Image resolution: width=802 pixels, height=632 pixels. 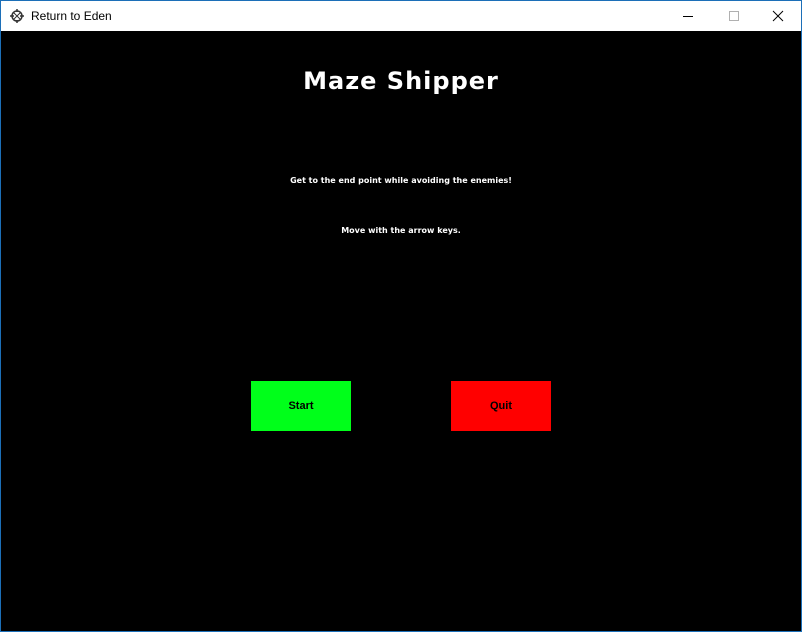 I want to click on game-title: Maze Shipper, so click(x=401, y=81).